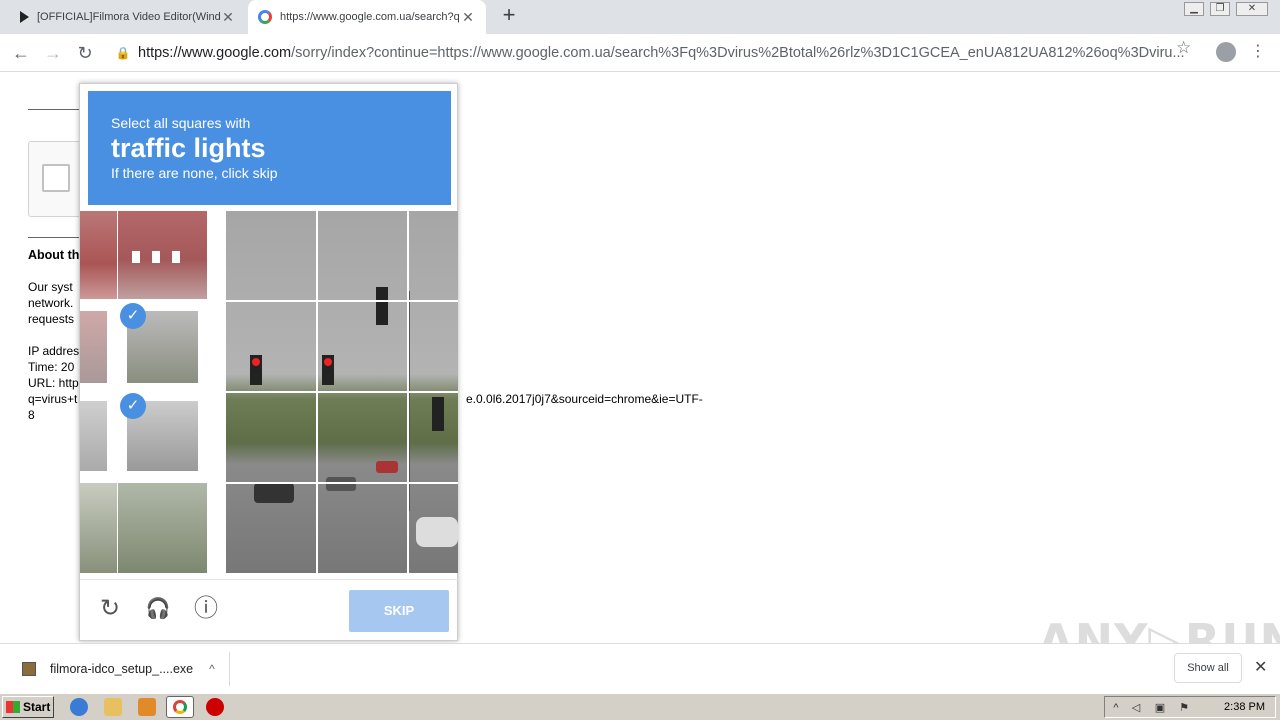  I want to click on skip-button: SKIP, so click(399, 611).